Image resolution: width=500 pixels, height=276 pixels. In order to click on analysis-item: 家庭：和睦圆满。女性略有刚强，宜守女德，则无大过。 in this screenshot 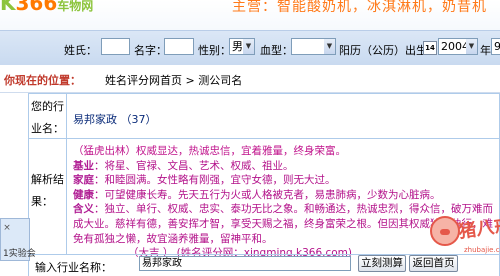, I will do `click(284, 180)`.